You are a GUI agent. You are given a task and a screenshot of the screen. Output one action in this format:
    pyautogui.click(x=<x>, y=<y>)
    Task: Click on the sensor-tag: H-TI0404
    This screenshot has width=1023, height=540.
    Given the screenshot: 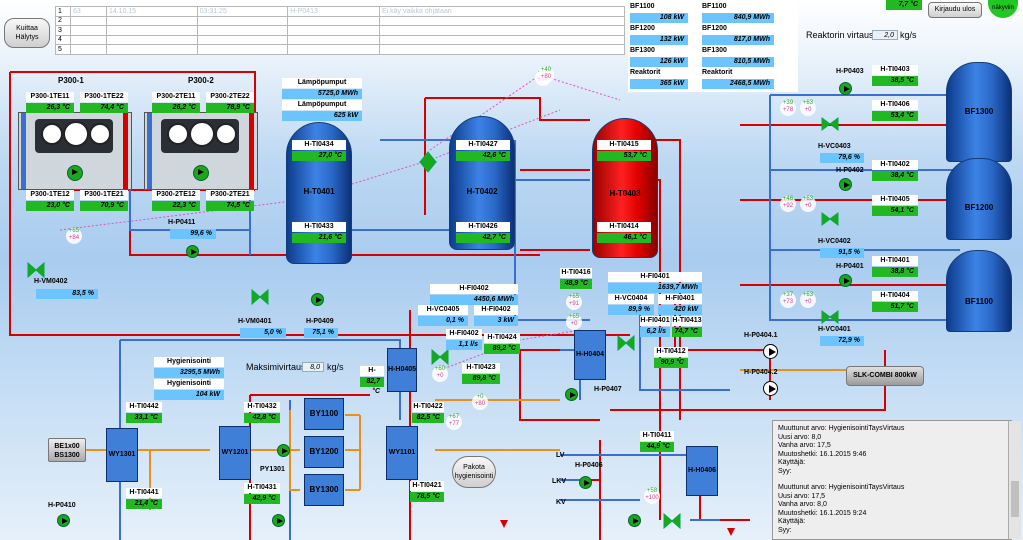 What is the action you would take?
    pyautogui.click(x=895, y=296)
    